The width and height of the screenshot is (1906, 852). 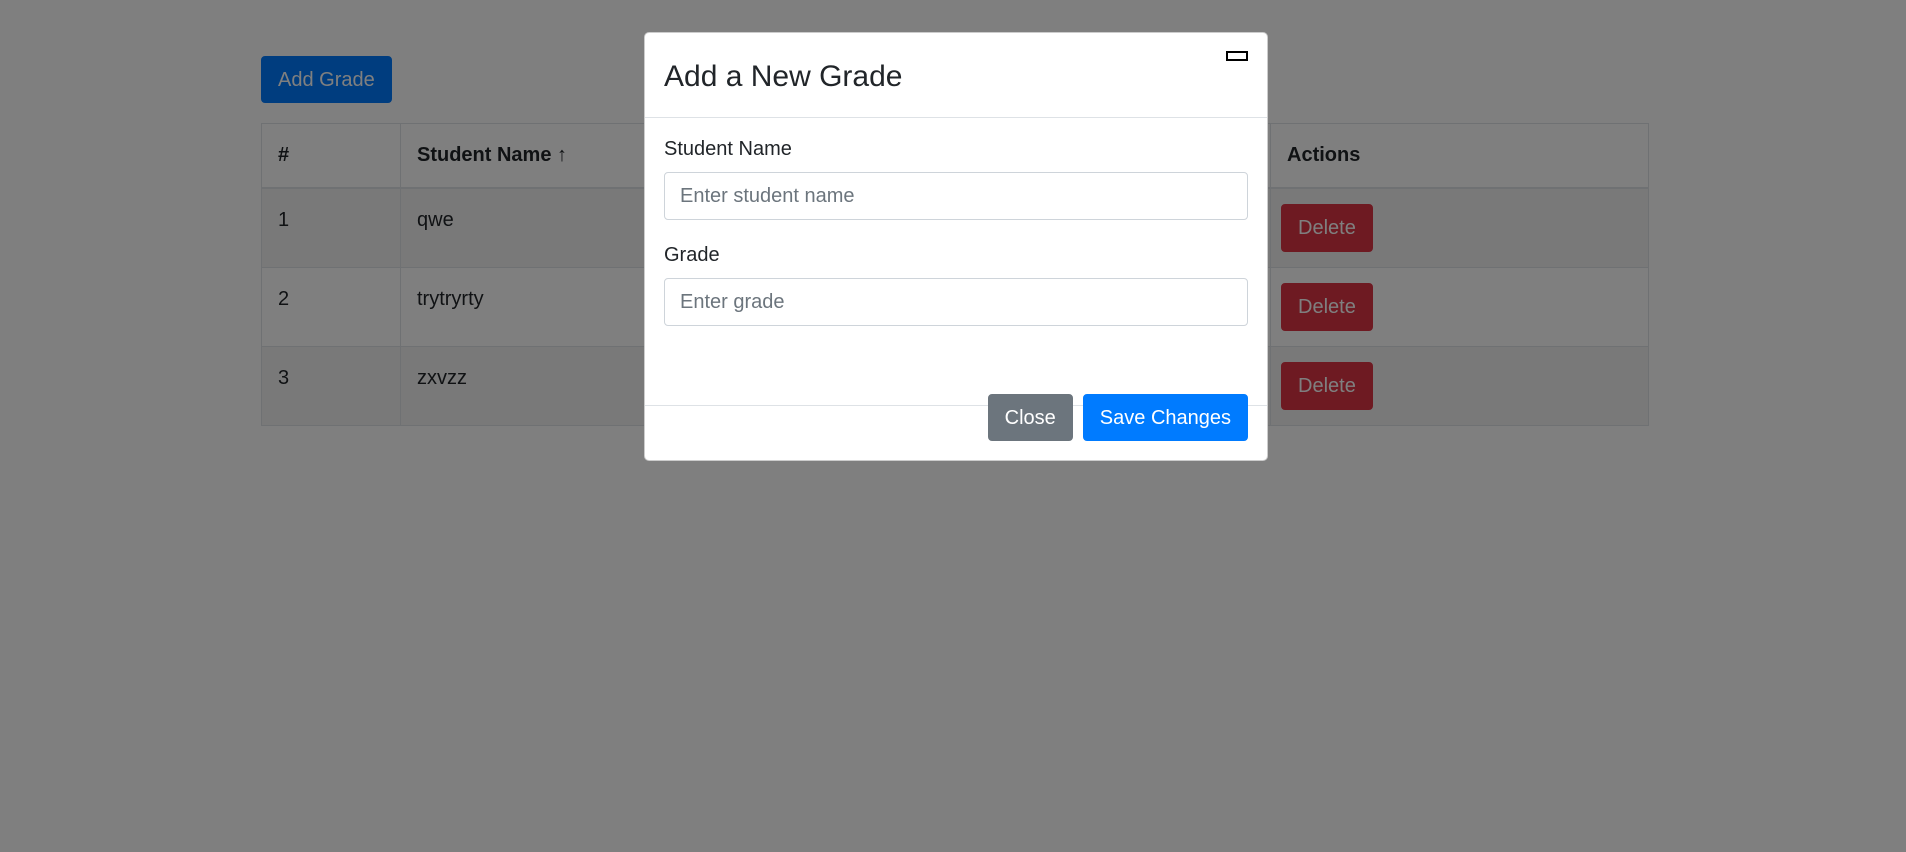 I want to click on modal-body: Student Name Grade, so click(x=956, y=262).